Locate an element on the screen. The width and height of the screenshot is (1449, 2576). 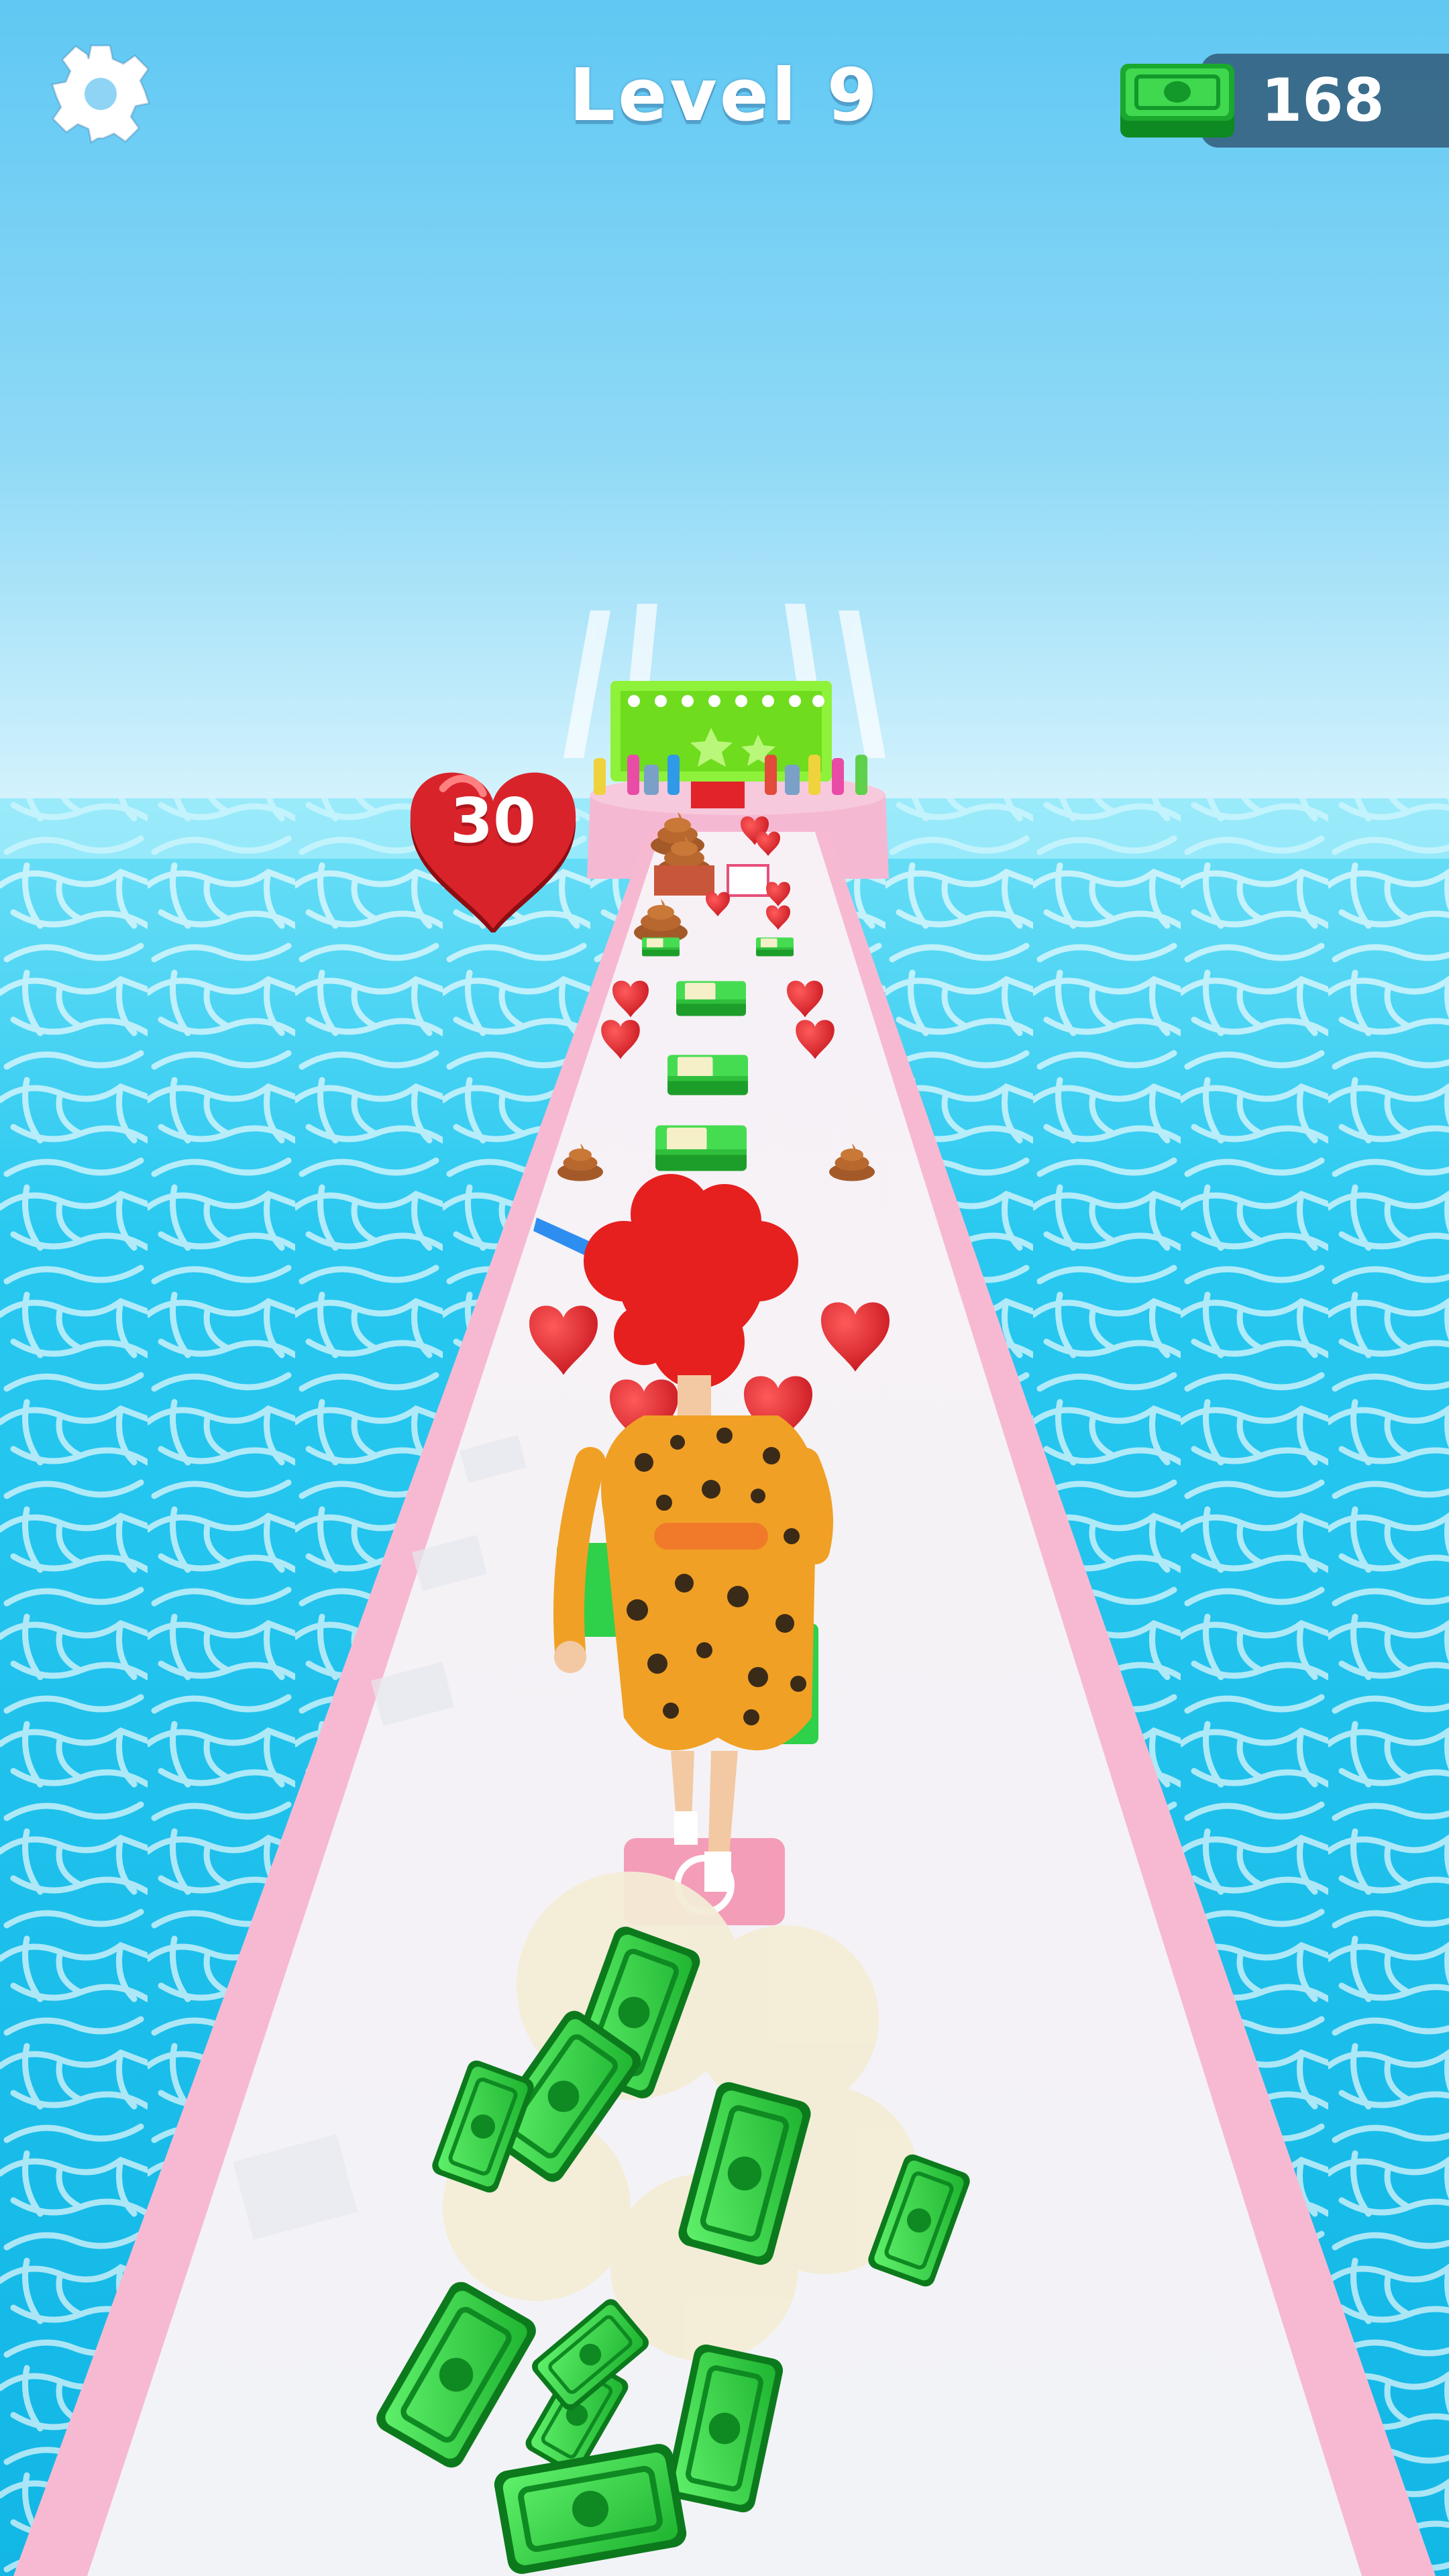
heart-count: 30 is located at coordinates (493, 821).